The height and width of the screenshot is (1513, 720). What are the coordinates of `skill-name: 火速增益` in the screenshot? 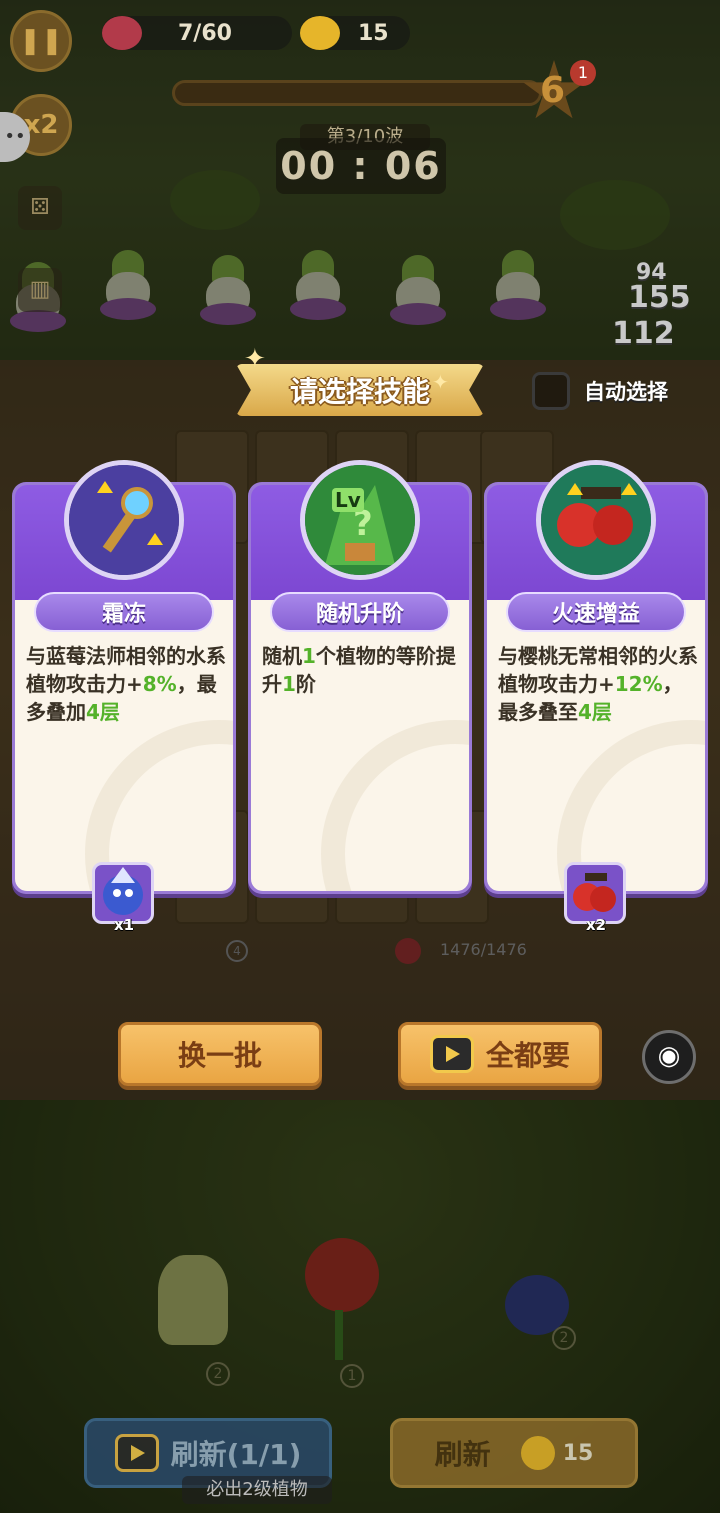 It's located at (595, 614).